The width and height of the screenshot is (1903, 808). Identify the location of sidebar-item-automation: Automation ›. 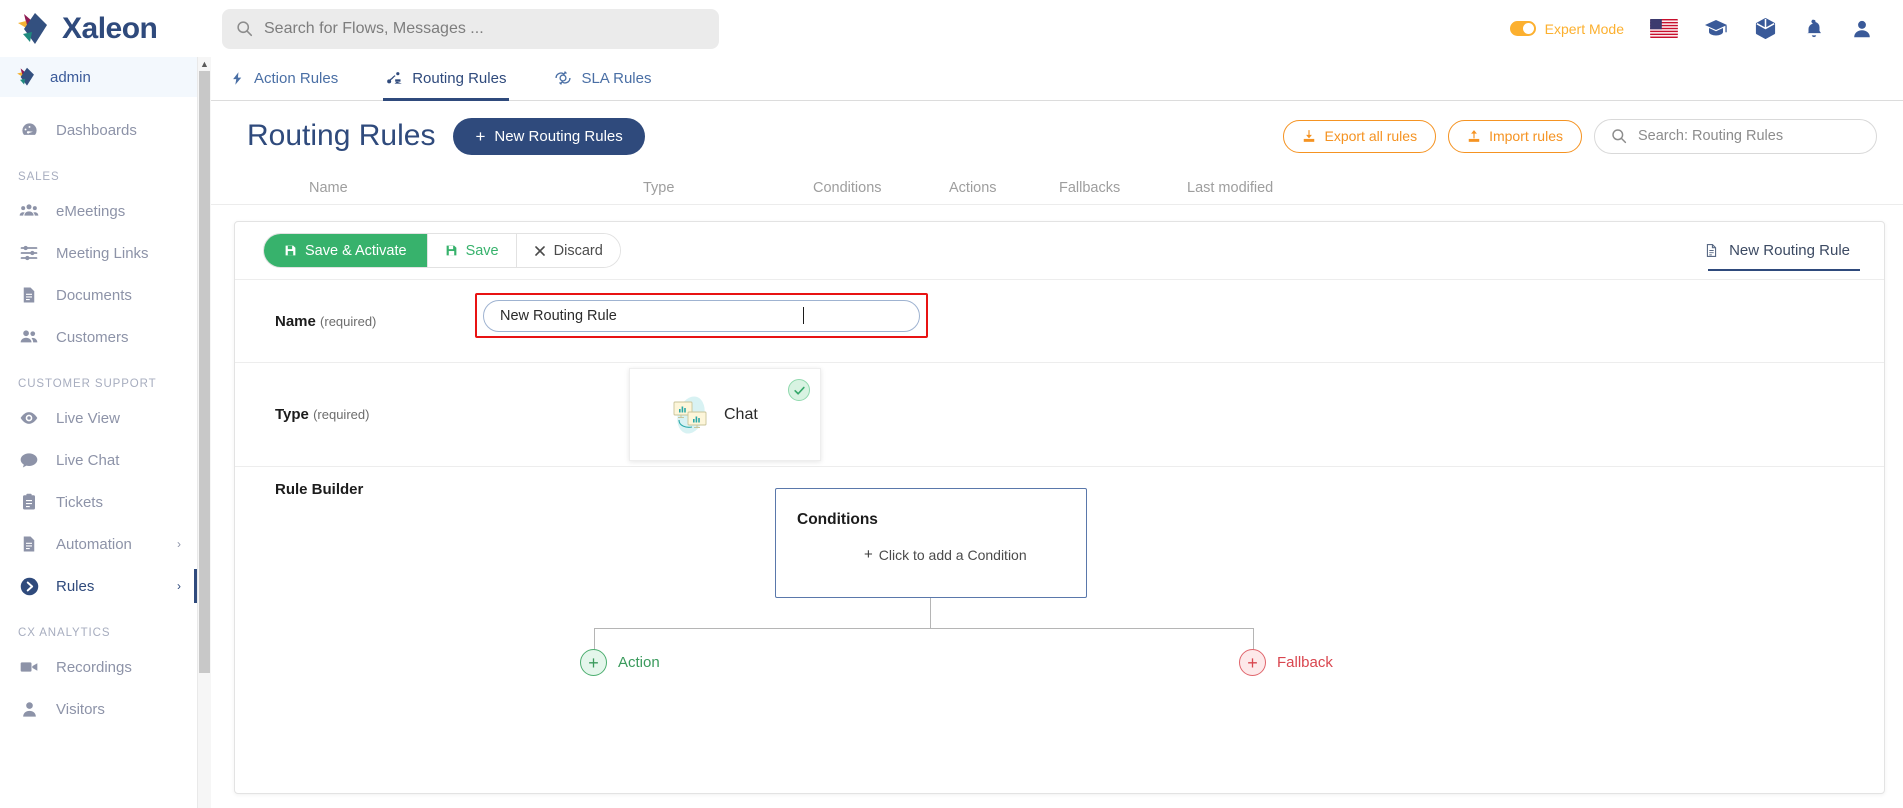
(98, 544).